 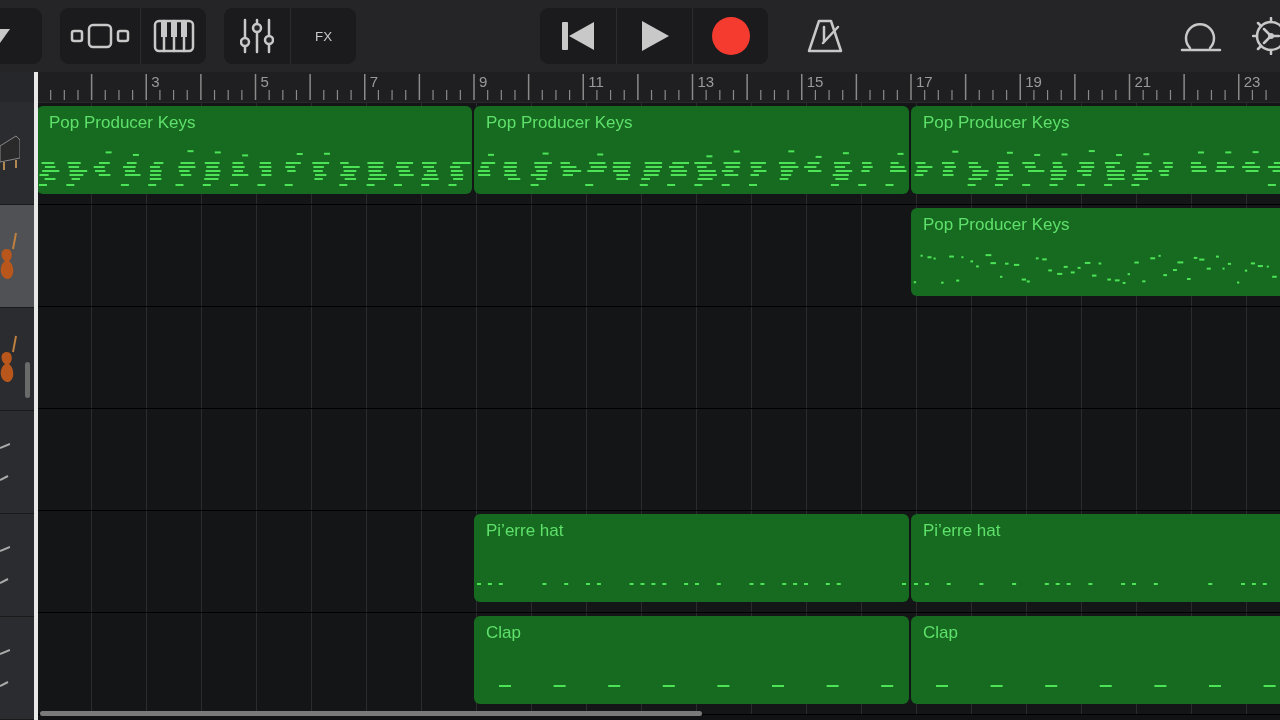 I want to click on metronome-icon, so click(x=825, y=36).